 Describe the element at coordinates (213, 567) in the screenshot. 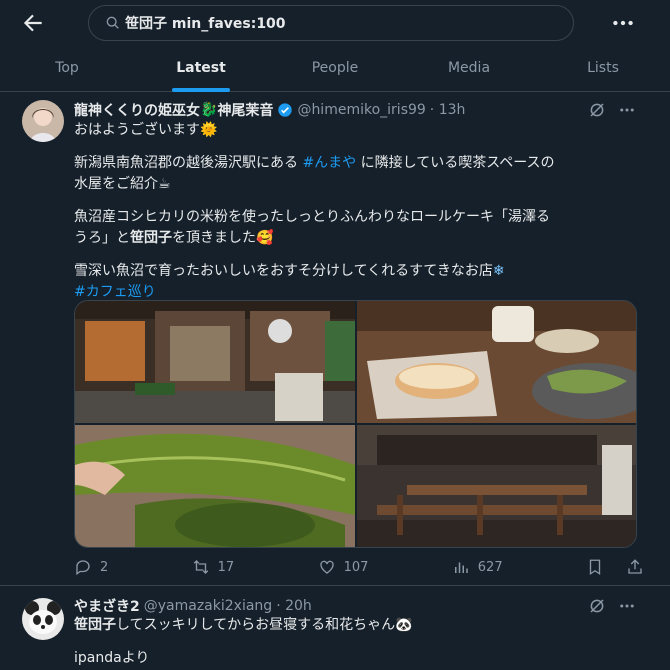

I see `repost-button: 17` at that location.